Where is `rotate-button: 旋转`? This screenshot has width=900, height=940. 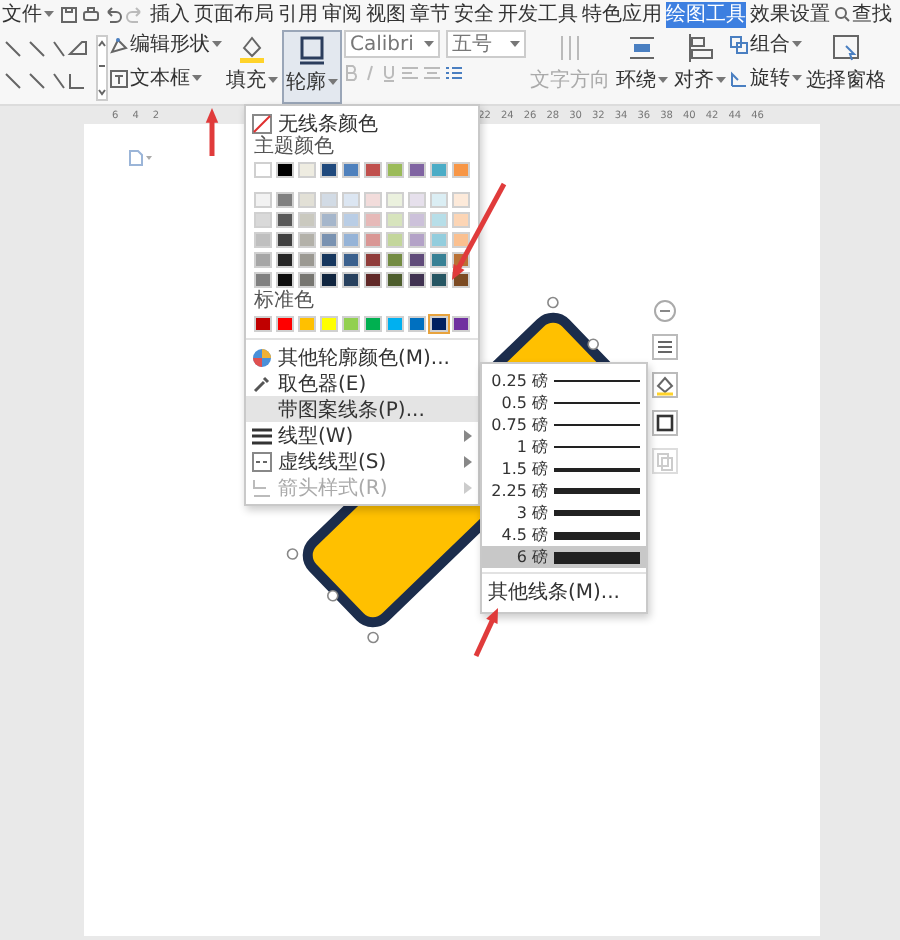 rotate-button: 旋转 is located at coordinates (766, 78).